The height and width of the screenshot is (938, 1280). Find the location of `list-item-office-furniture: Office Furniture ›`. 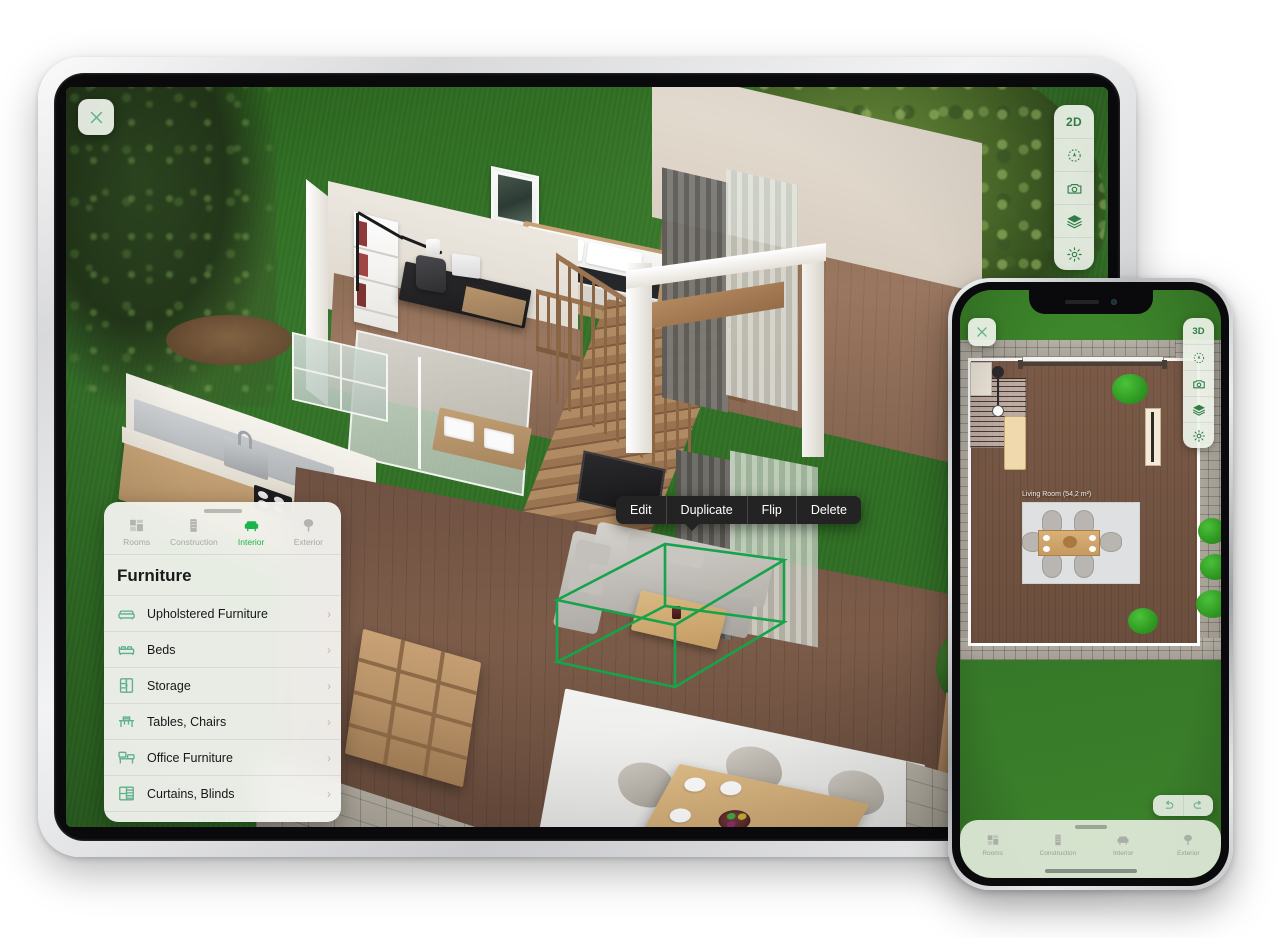

list-item-office-furniture: Office Furniture › is located at coordinates (222, 757).